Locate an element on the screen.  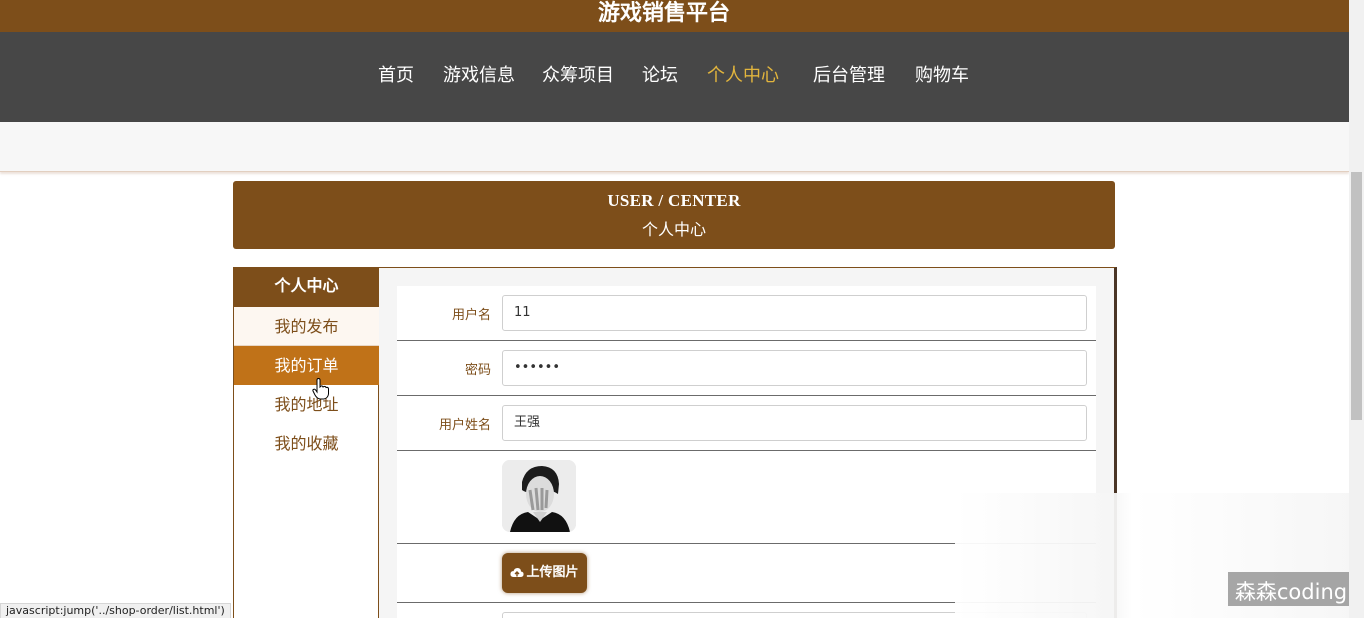
upload-image-button: 上传图片 is located at coordinates (544, 573).